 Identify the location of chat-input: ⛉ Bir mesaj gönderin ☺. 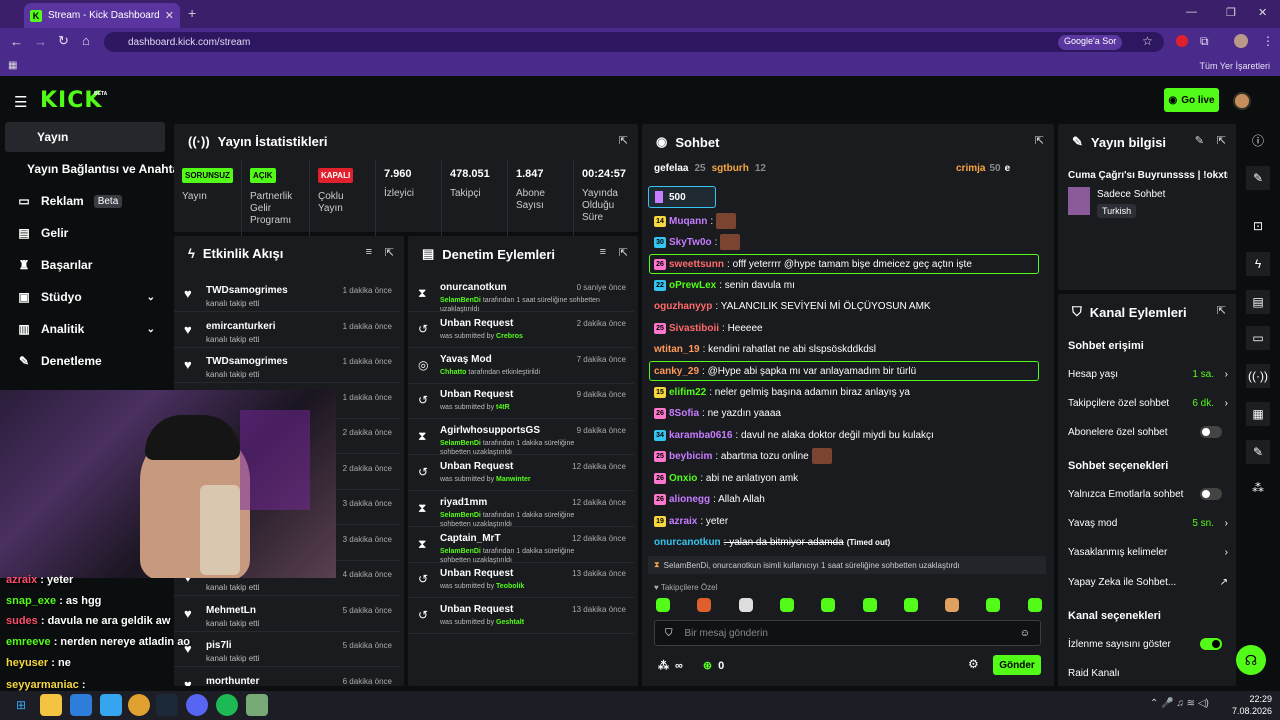
(847, 633).